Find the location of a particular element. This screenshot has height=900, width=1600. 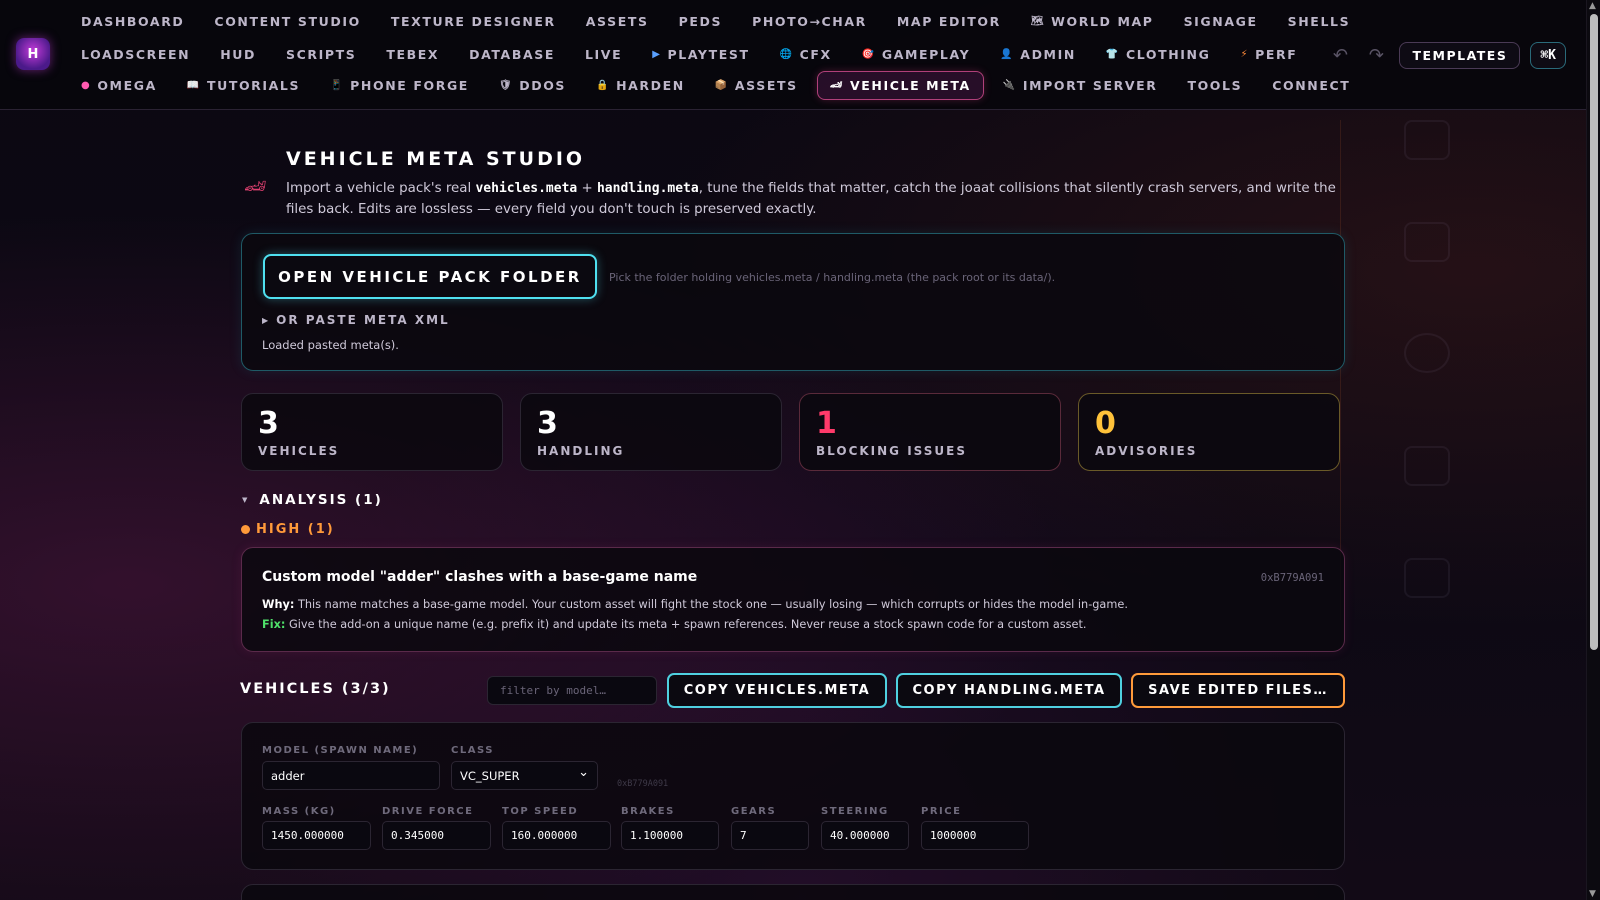

page-scrollbar: ▲ ▼ is located at coordinates (1593, 450).